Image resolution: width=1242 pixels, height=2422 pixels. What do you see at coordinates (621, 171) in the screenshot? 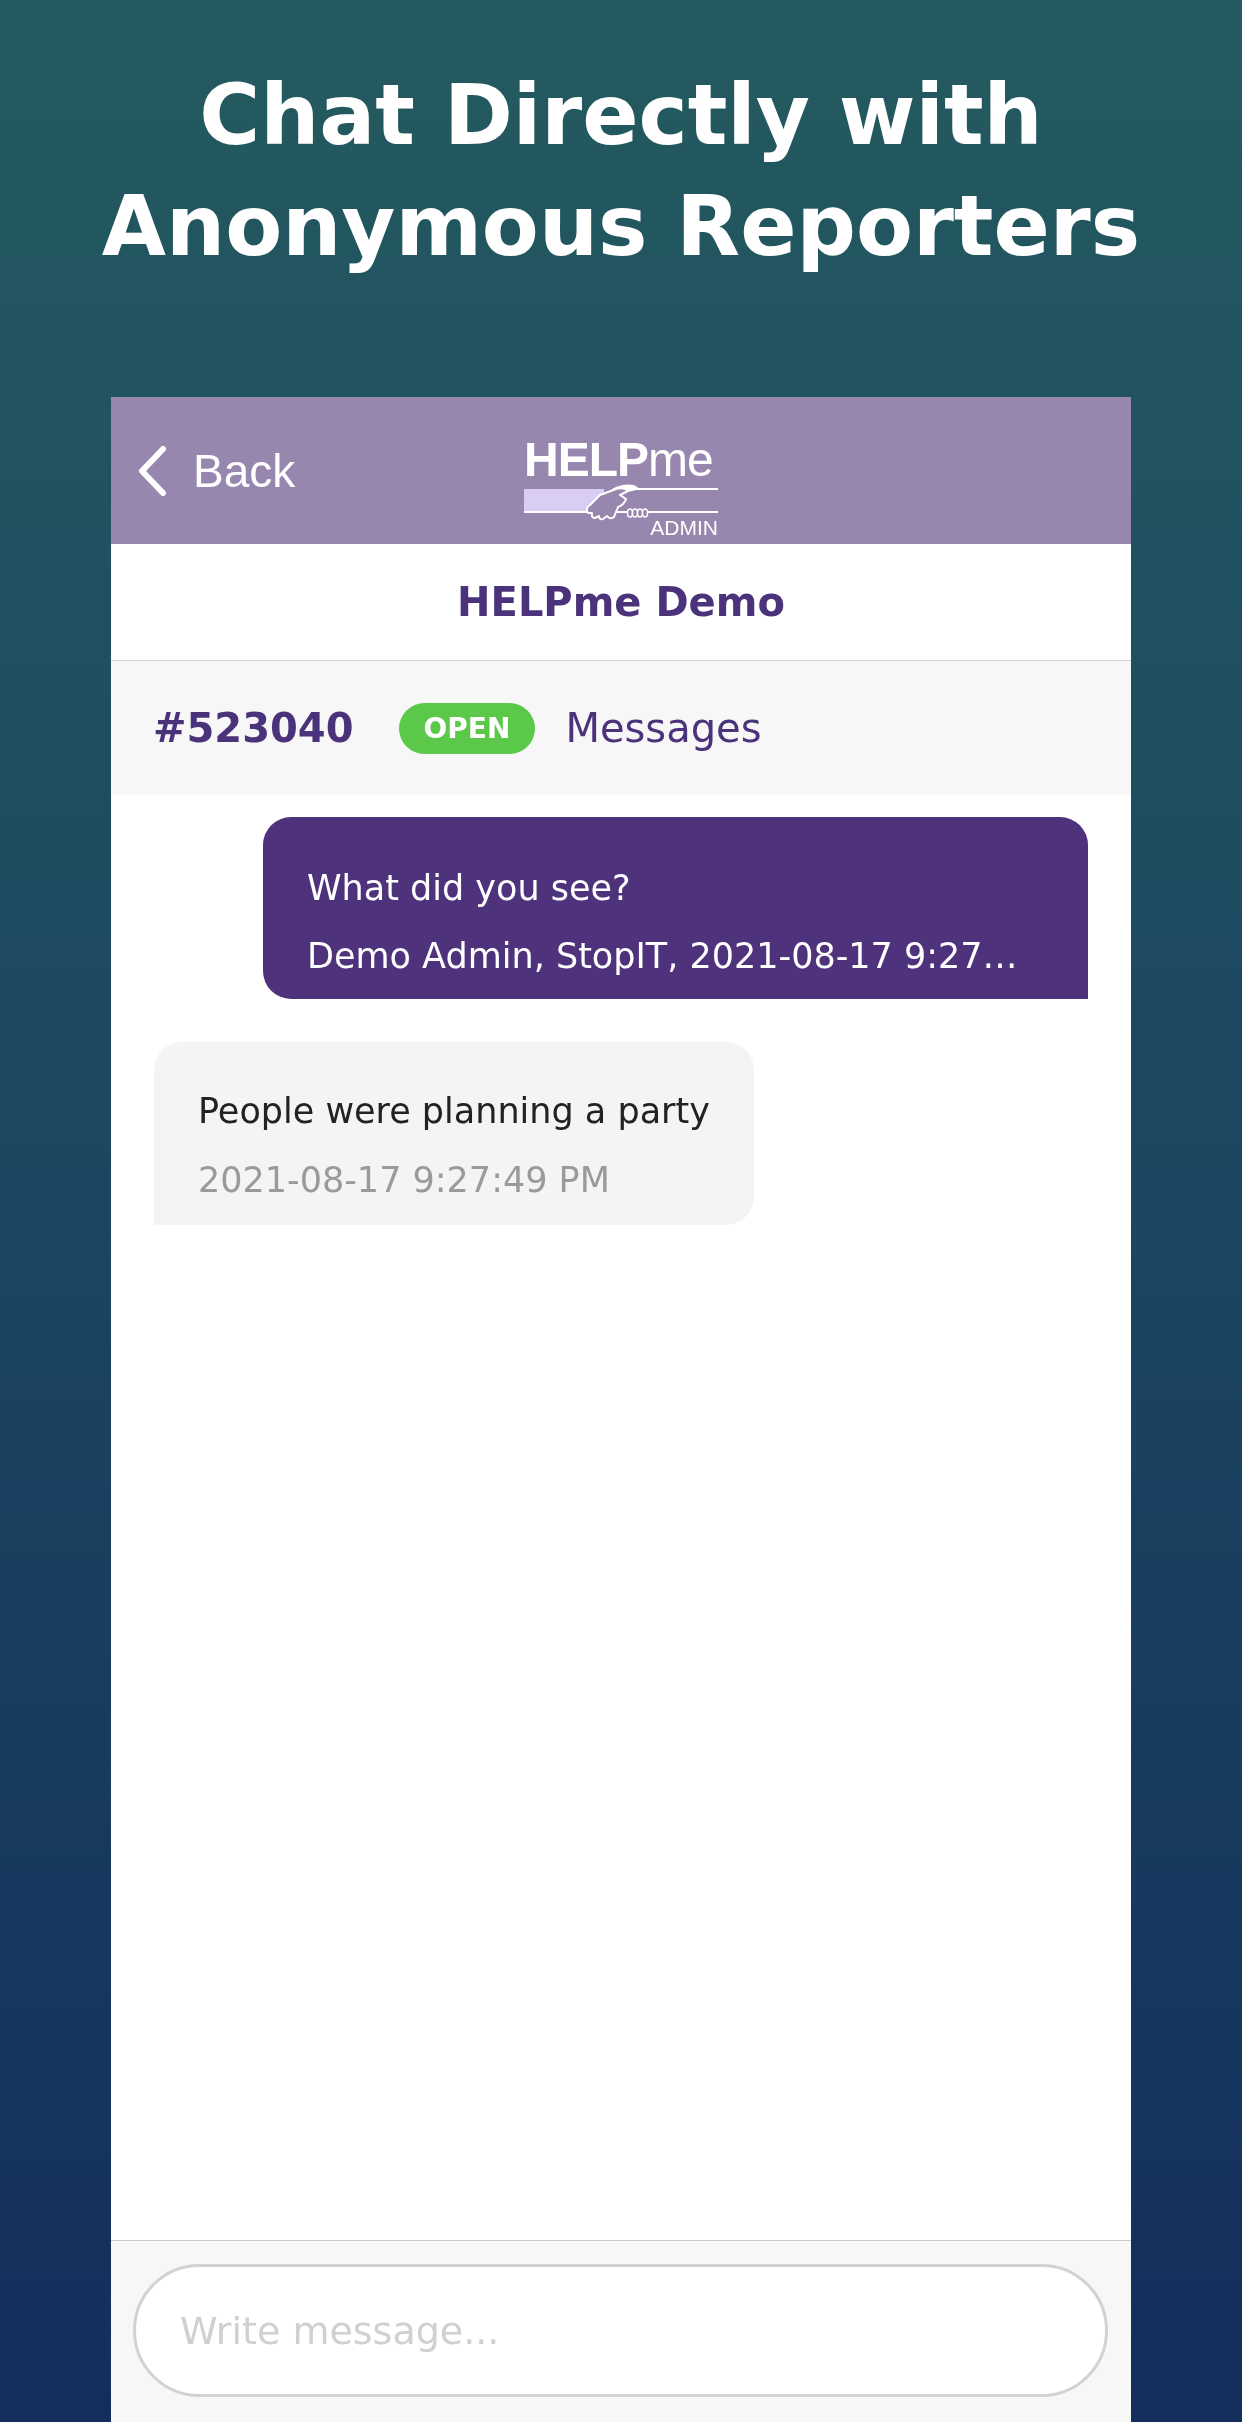
I see `headline: Chat Directly with Anonymous Reporters` at bounding box center [621, 171].